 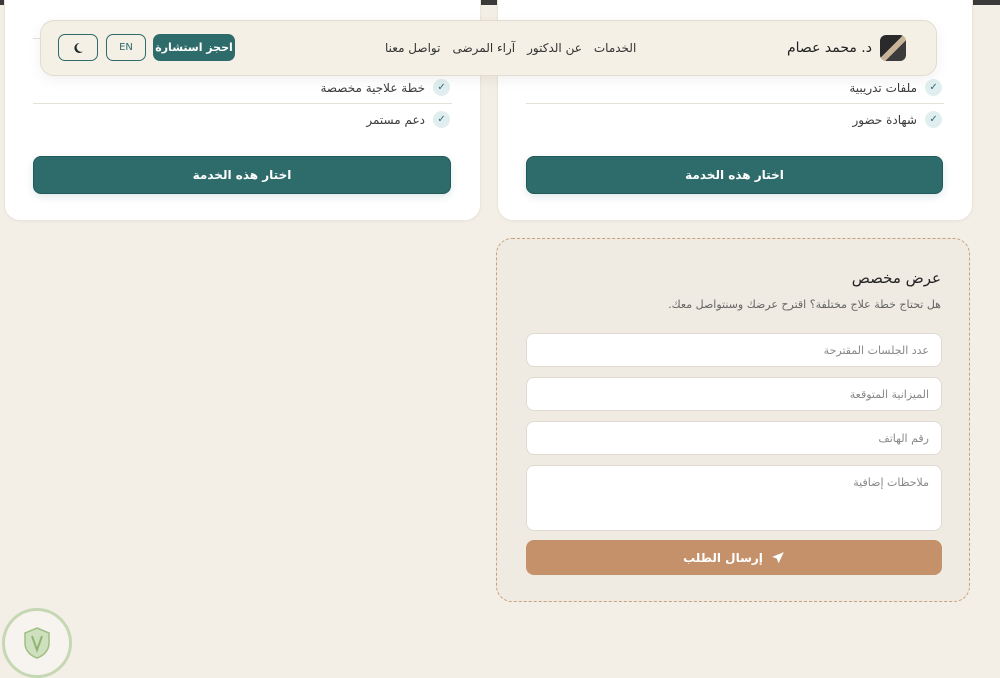 What do you see at coordinates (483, 48) in the screenshot?
I see `nav-link-testimonials: آراء المرضى` at bounding box center [483, 48].